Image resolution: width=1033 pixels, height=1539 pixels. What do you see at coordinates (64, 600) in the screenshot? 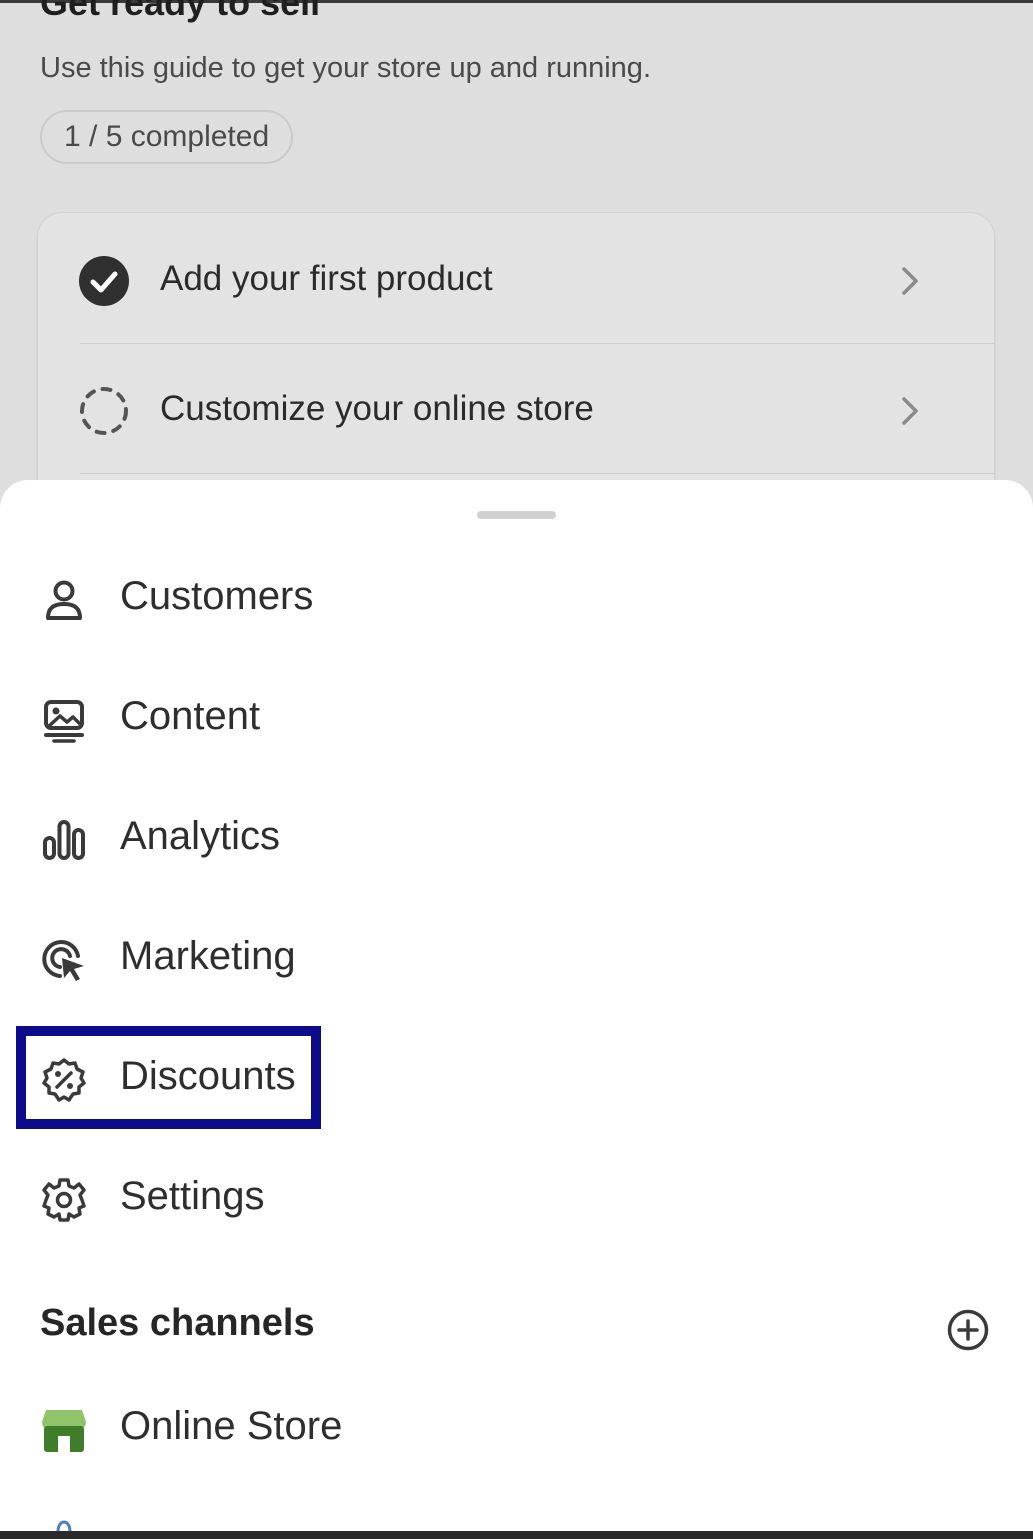
I see `person-icon` at bounding box center [64, 600].